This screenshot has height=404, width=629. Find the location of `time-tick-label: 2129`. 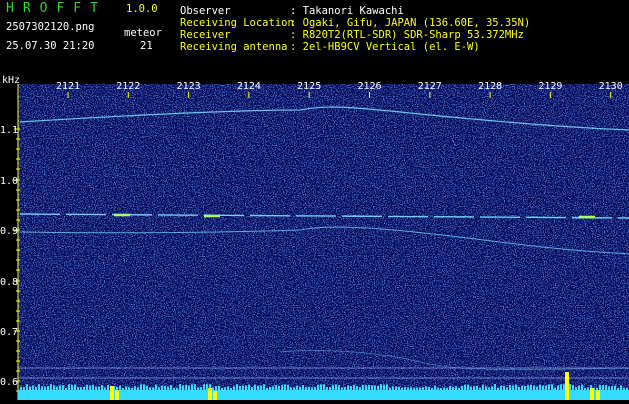

time-tick-label: 2129 is located at coordinates (550, 86).